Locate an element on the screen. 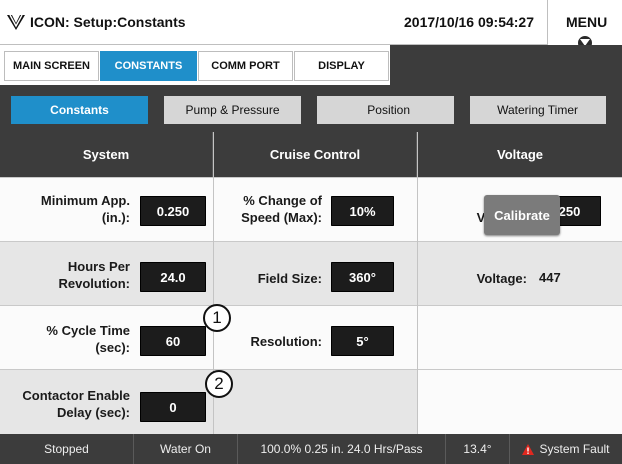 The height and width of the screenshot is (464, 622). voltage-header: Voltage is located at coordinates (520, 154).